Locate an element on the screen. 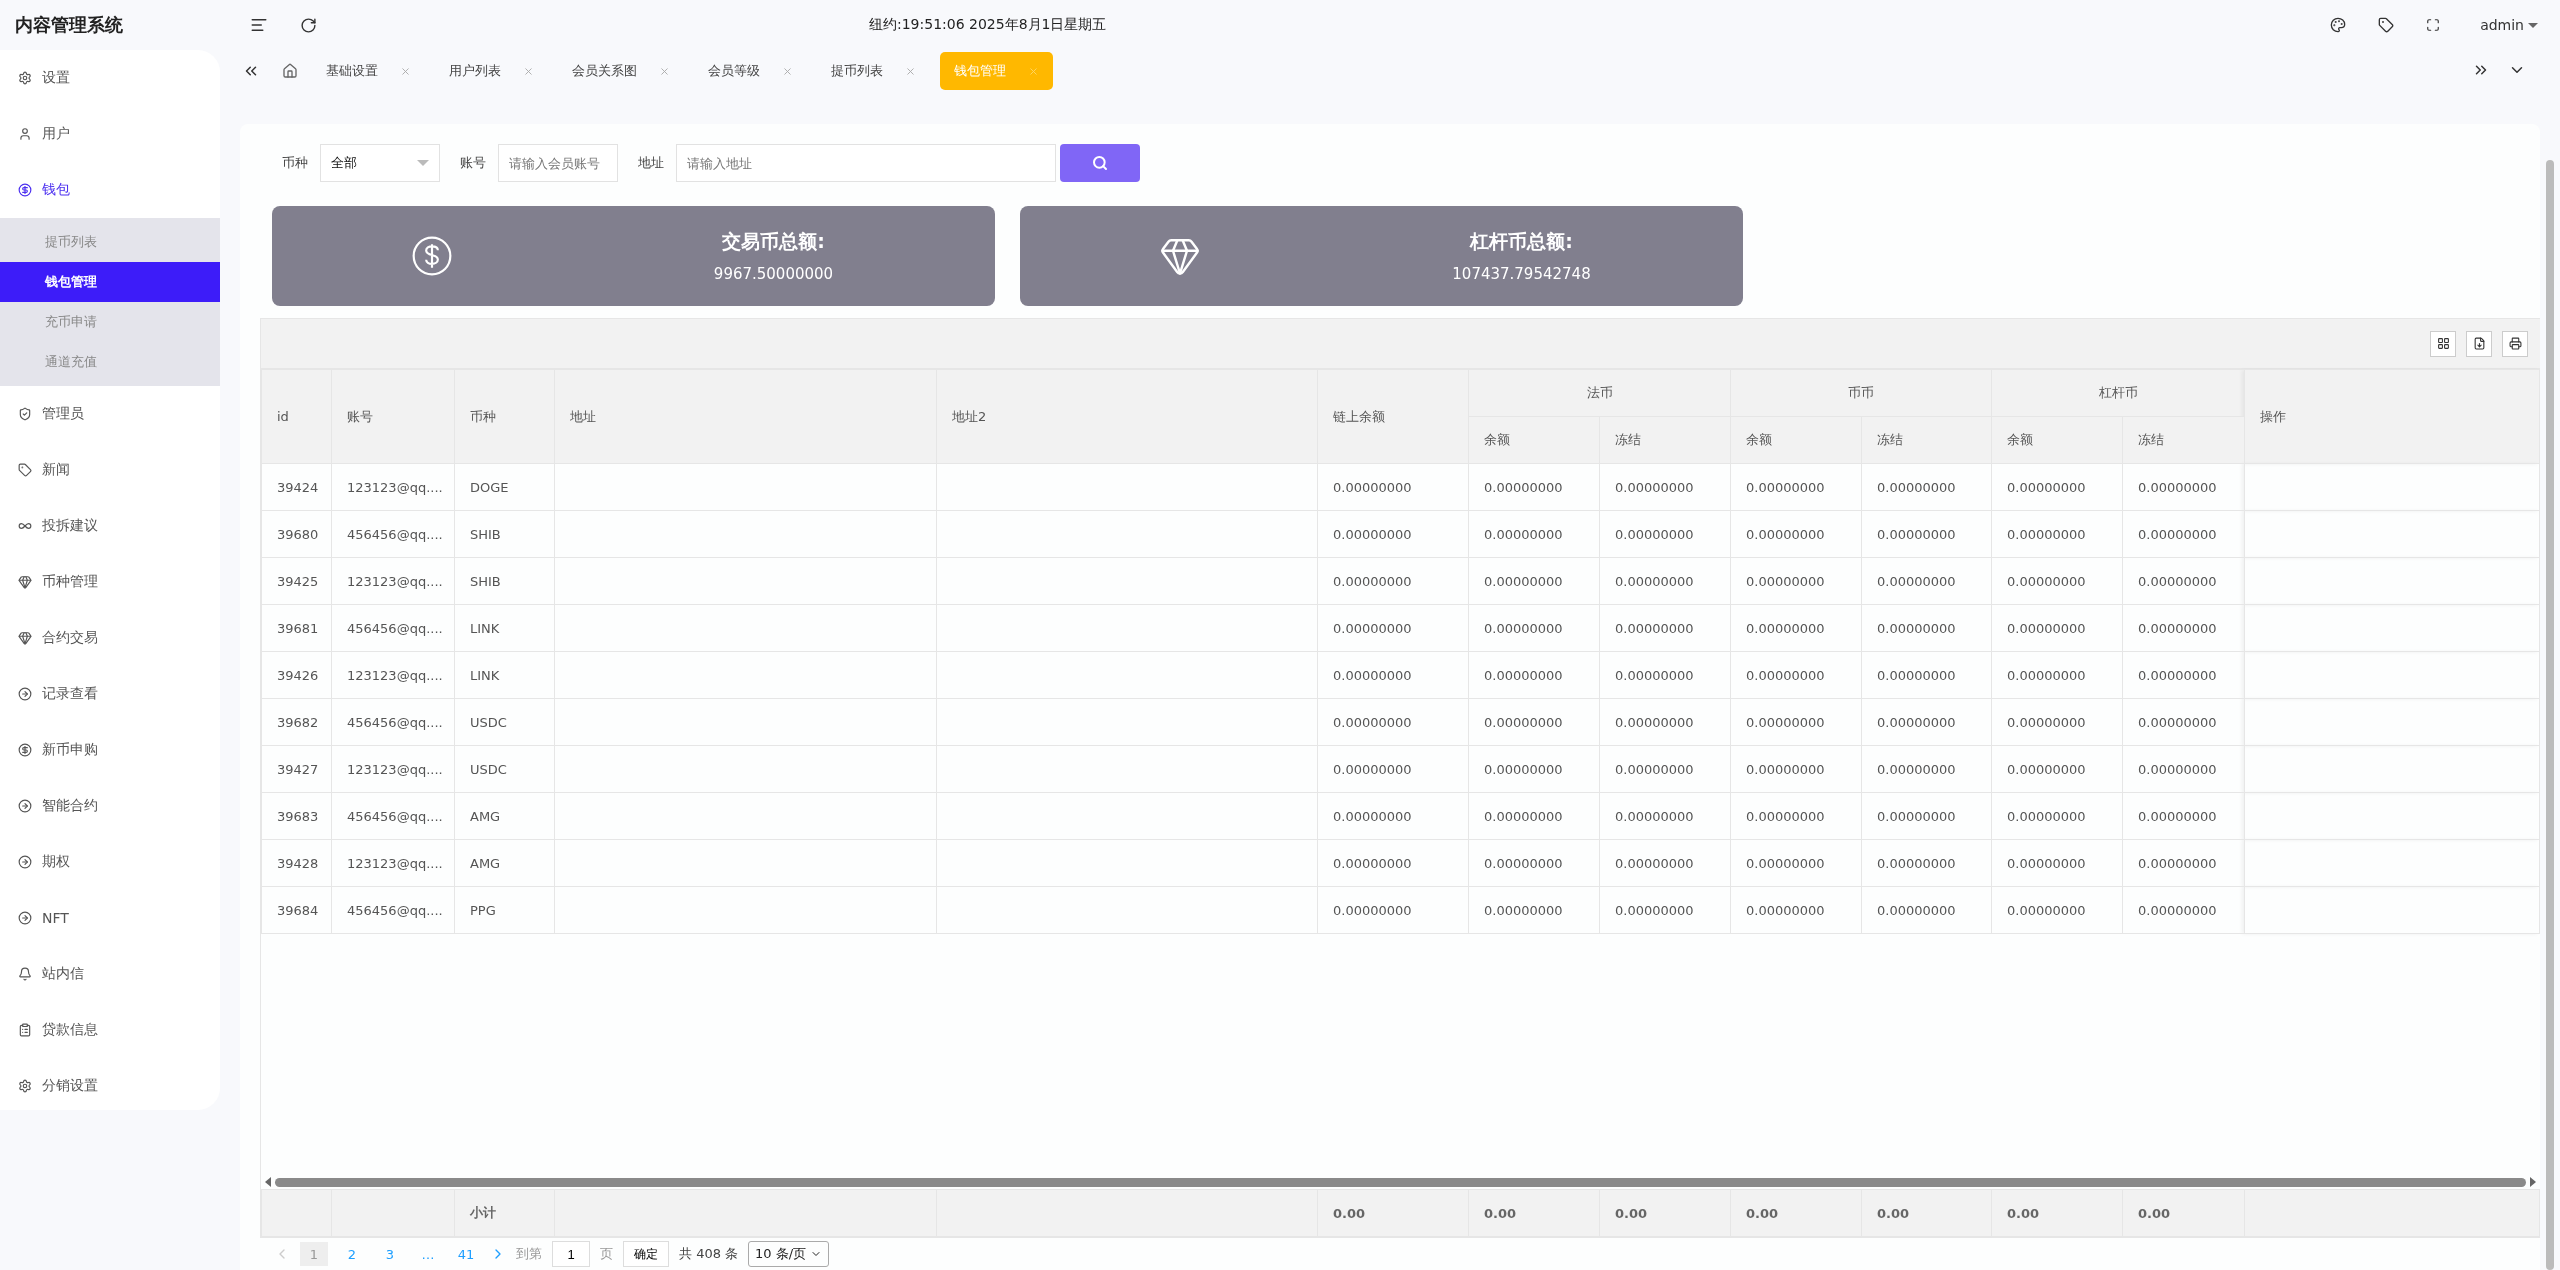 The height and width of the screenshot is (1270, 2560). sidebar-item: 智能合约 is located at coordinates (110, 806).